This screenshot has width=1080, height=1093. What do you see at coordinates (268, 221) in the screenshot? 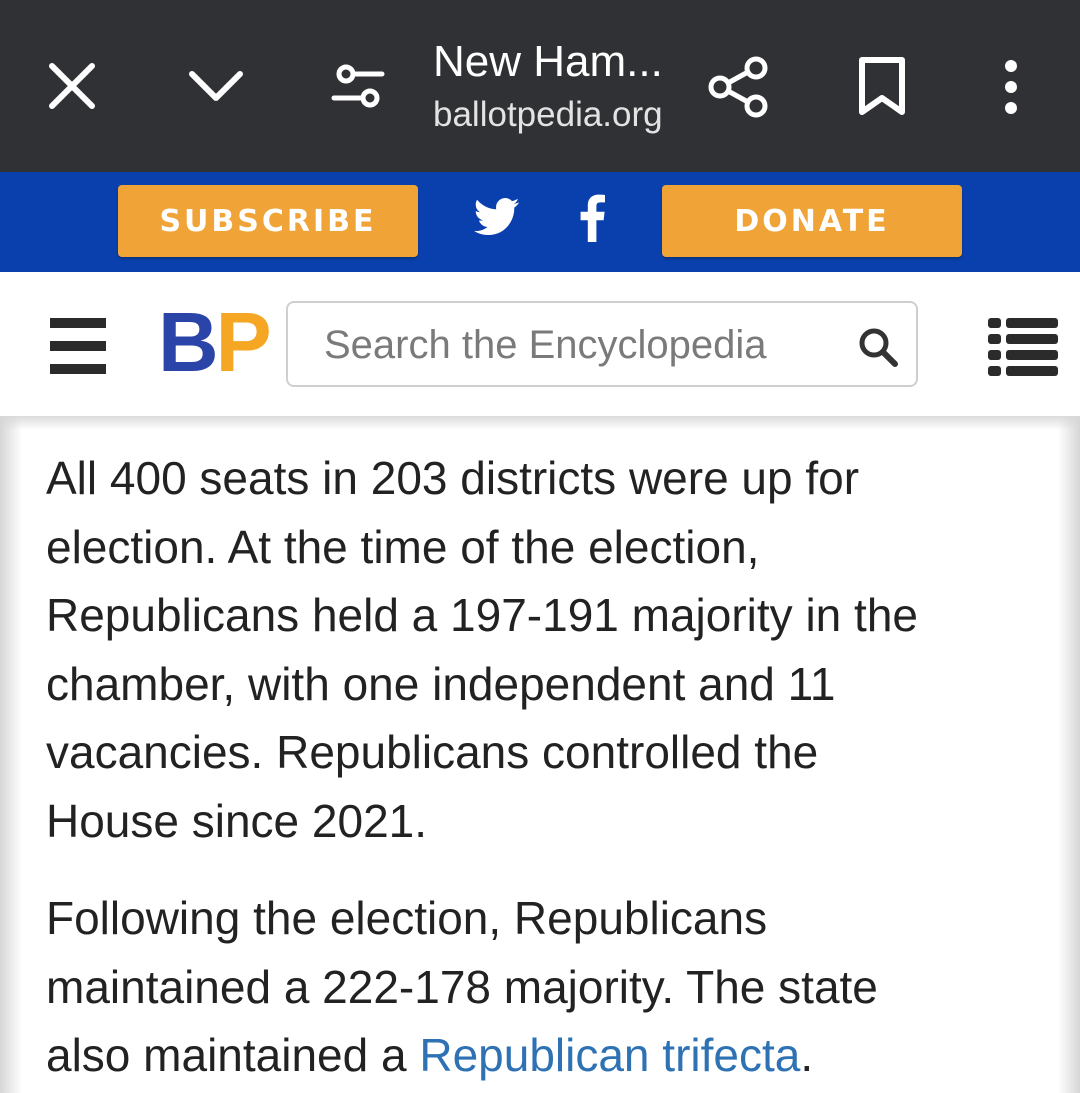
I see `subscribe-button: SUBSCRIBE` at bounding box center [268, 221].